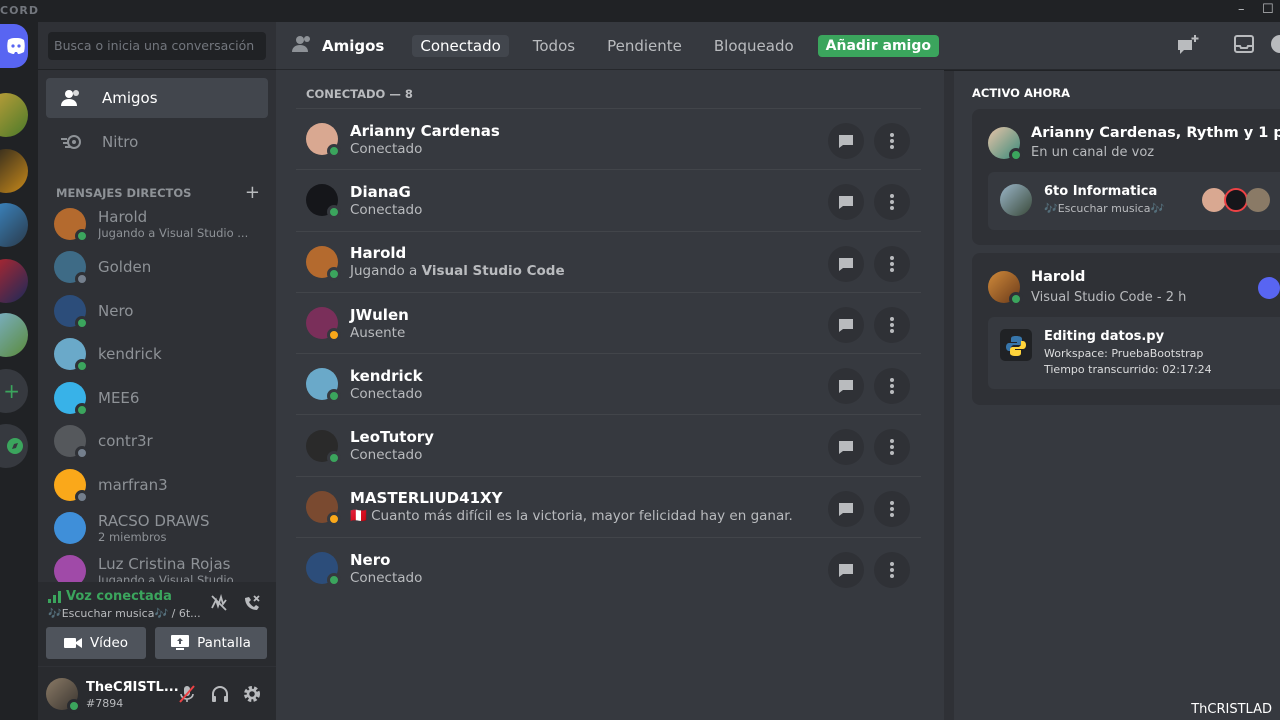  What do you see at coordinates (1188, 47) in the screenshot?
I see `new-group-dm-icon` at bounding box center [1188, 47].